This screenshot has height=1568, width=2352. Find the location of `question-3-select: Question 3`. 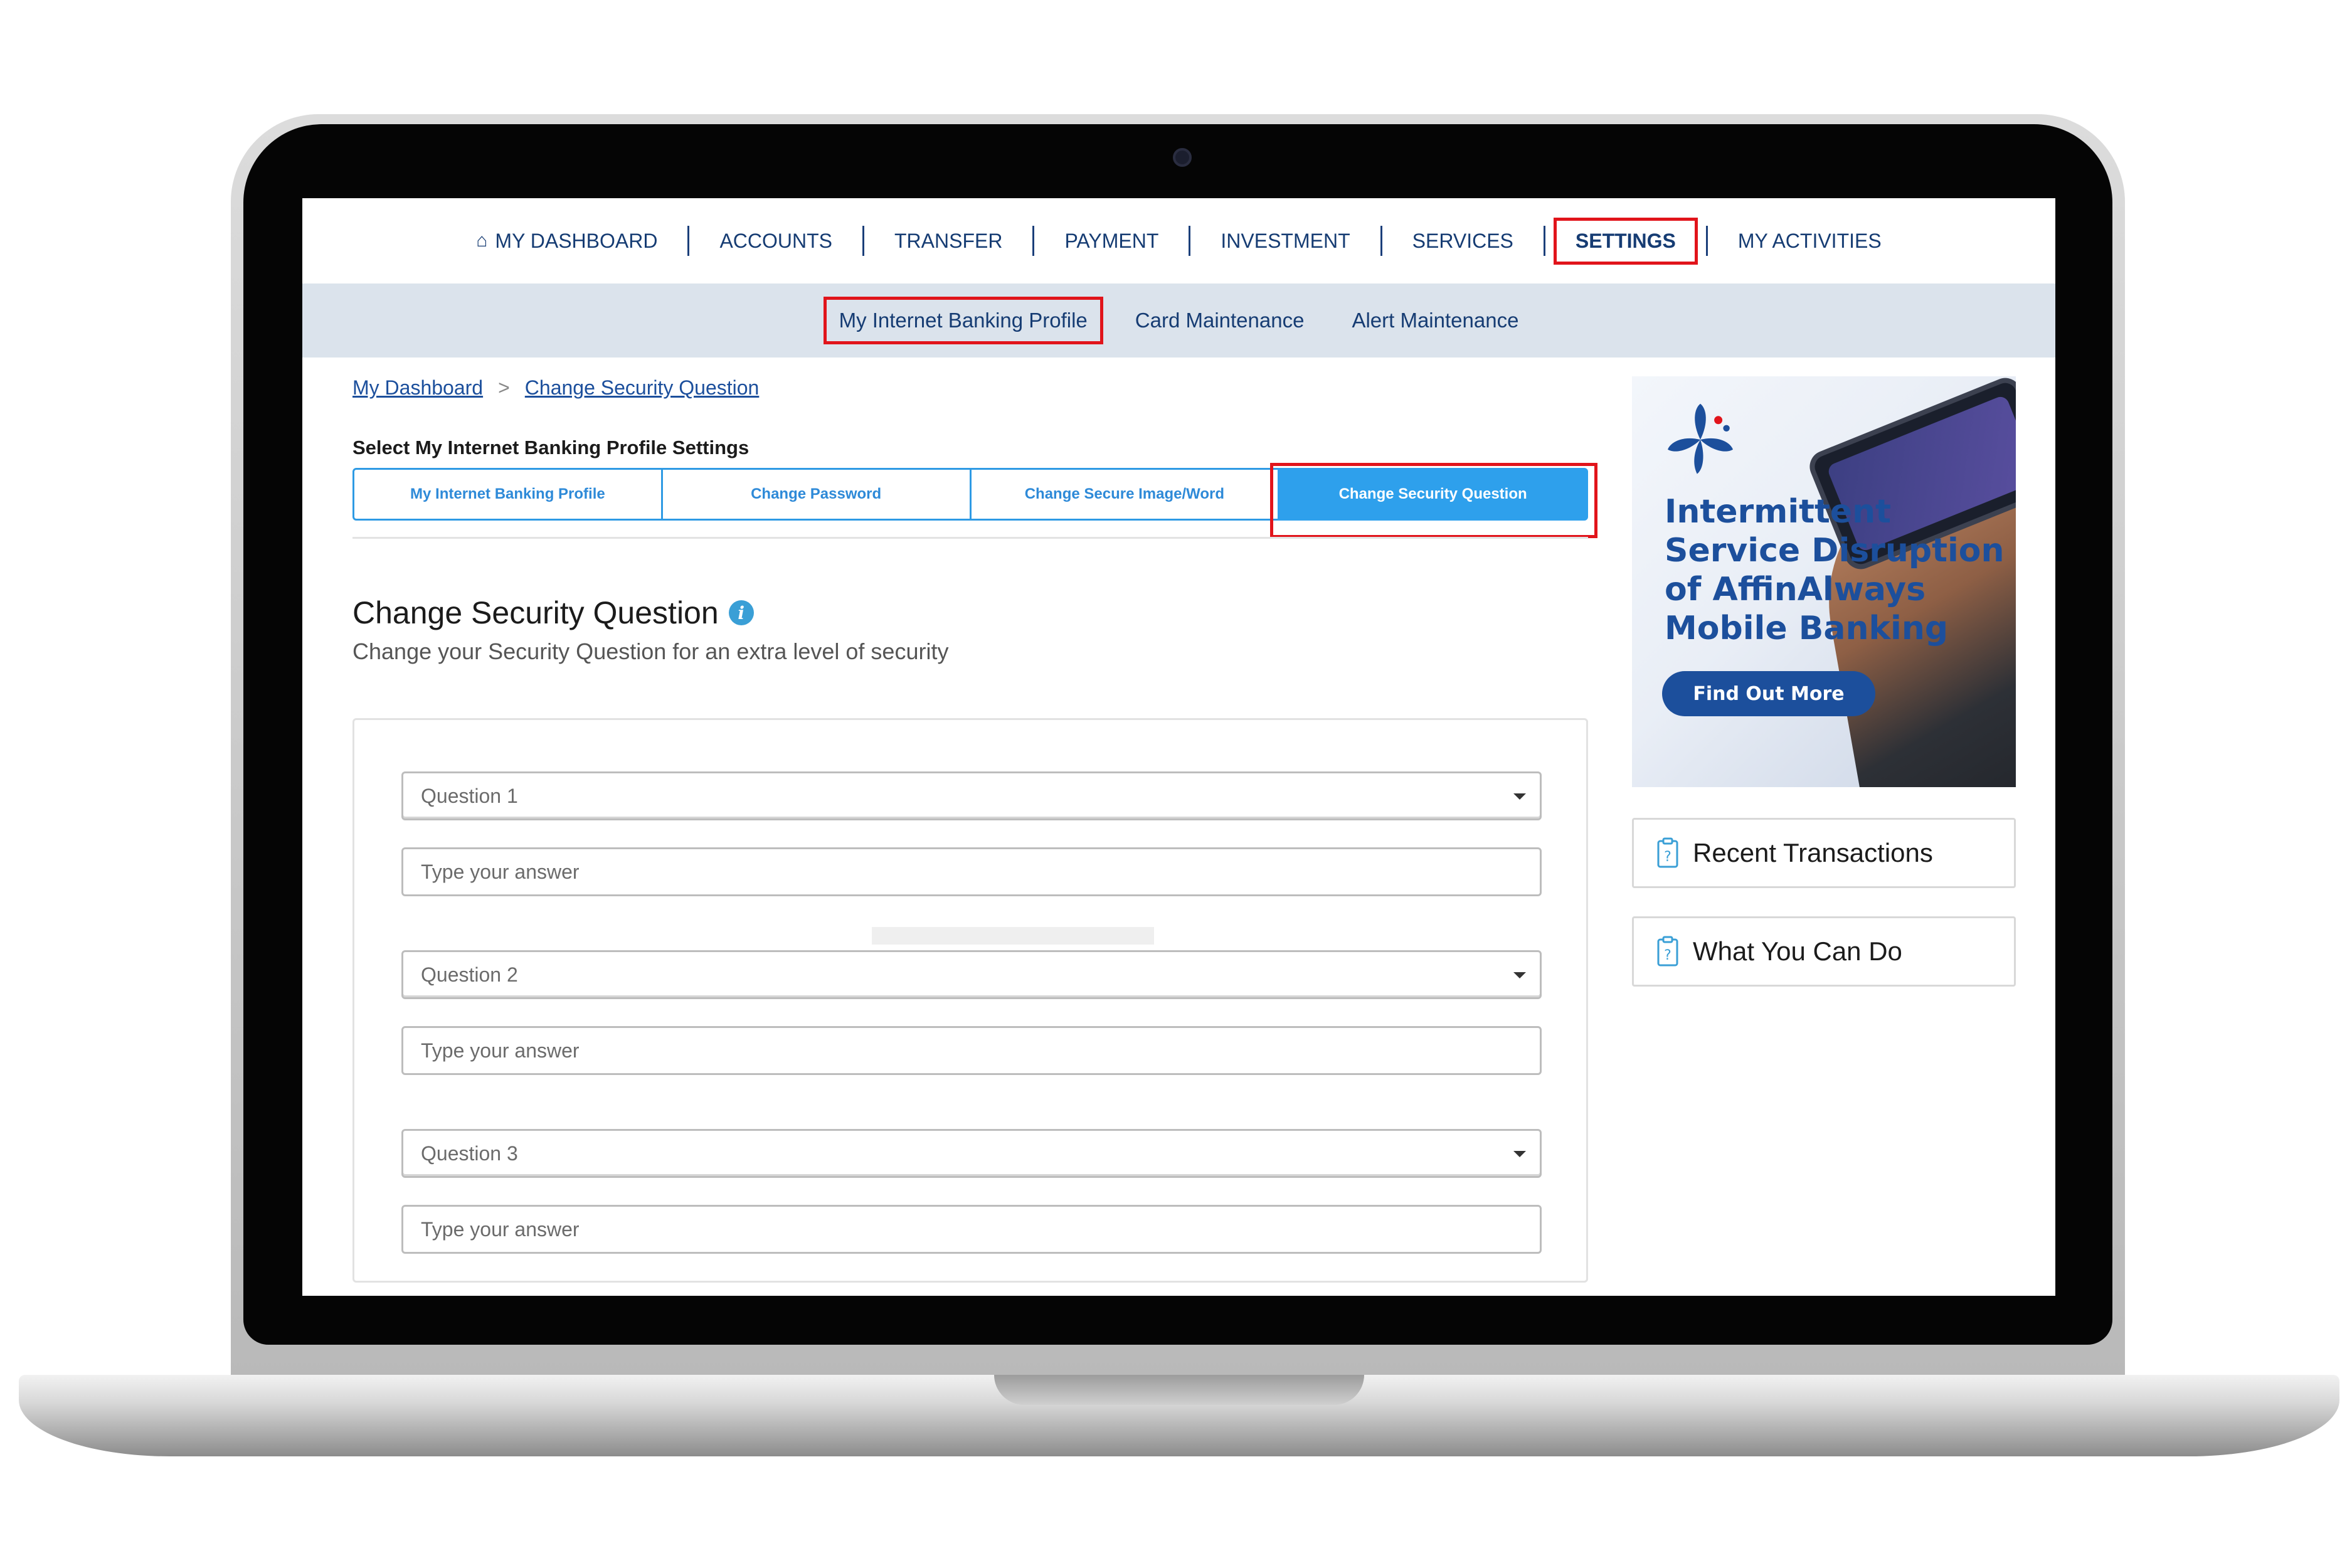

question-3-select: Question 3 is located at coordinates (971, 1153).